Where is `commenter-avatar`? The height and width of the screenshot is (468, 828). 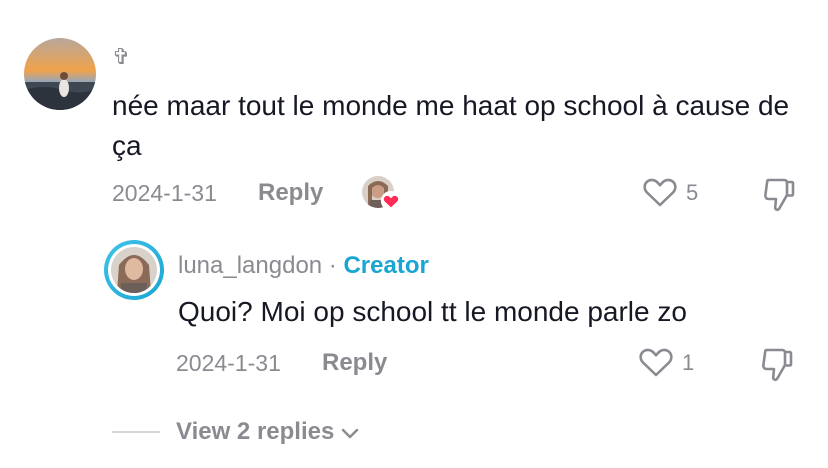
commenter-avatar is located at coordinates (60, 74).